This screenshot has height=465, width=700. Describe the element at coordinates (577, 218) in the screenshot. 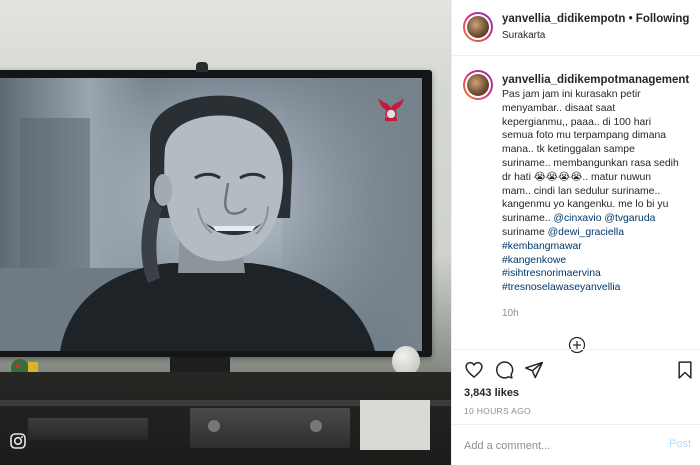

I see `mention-link: @cinxavio` at that location.